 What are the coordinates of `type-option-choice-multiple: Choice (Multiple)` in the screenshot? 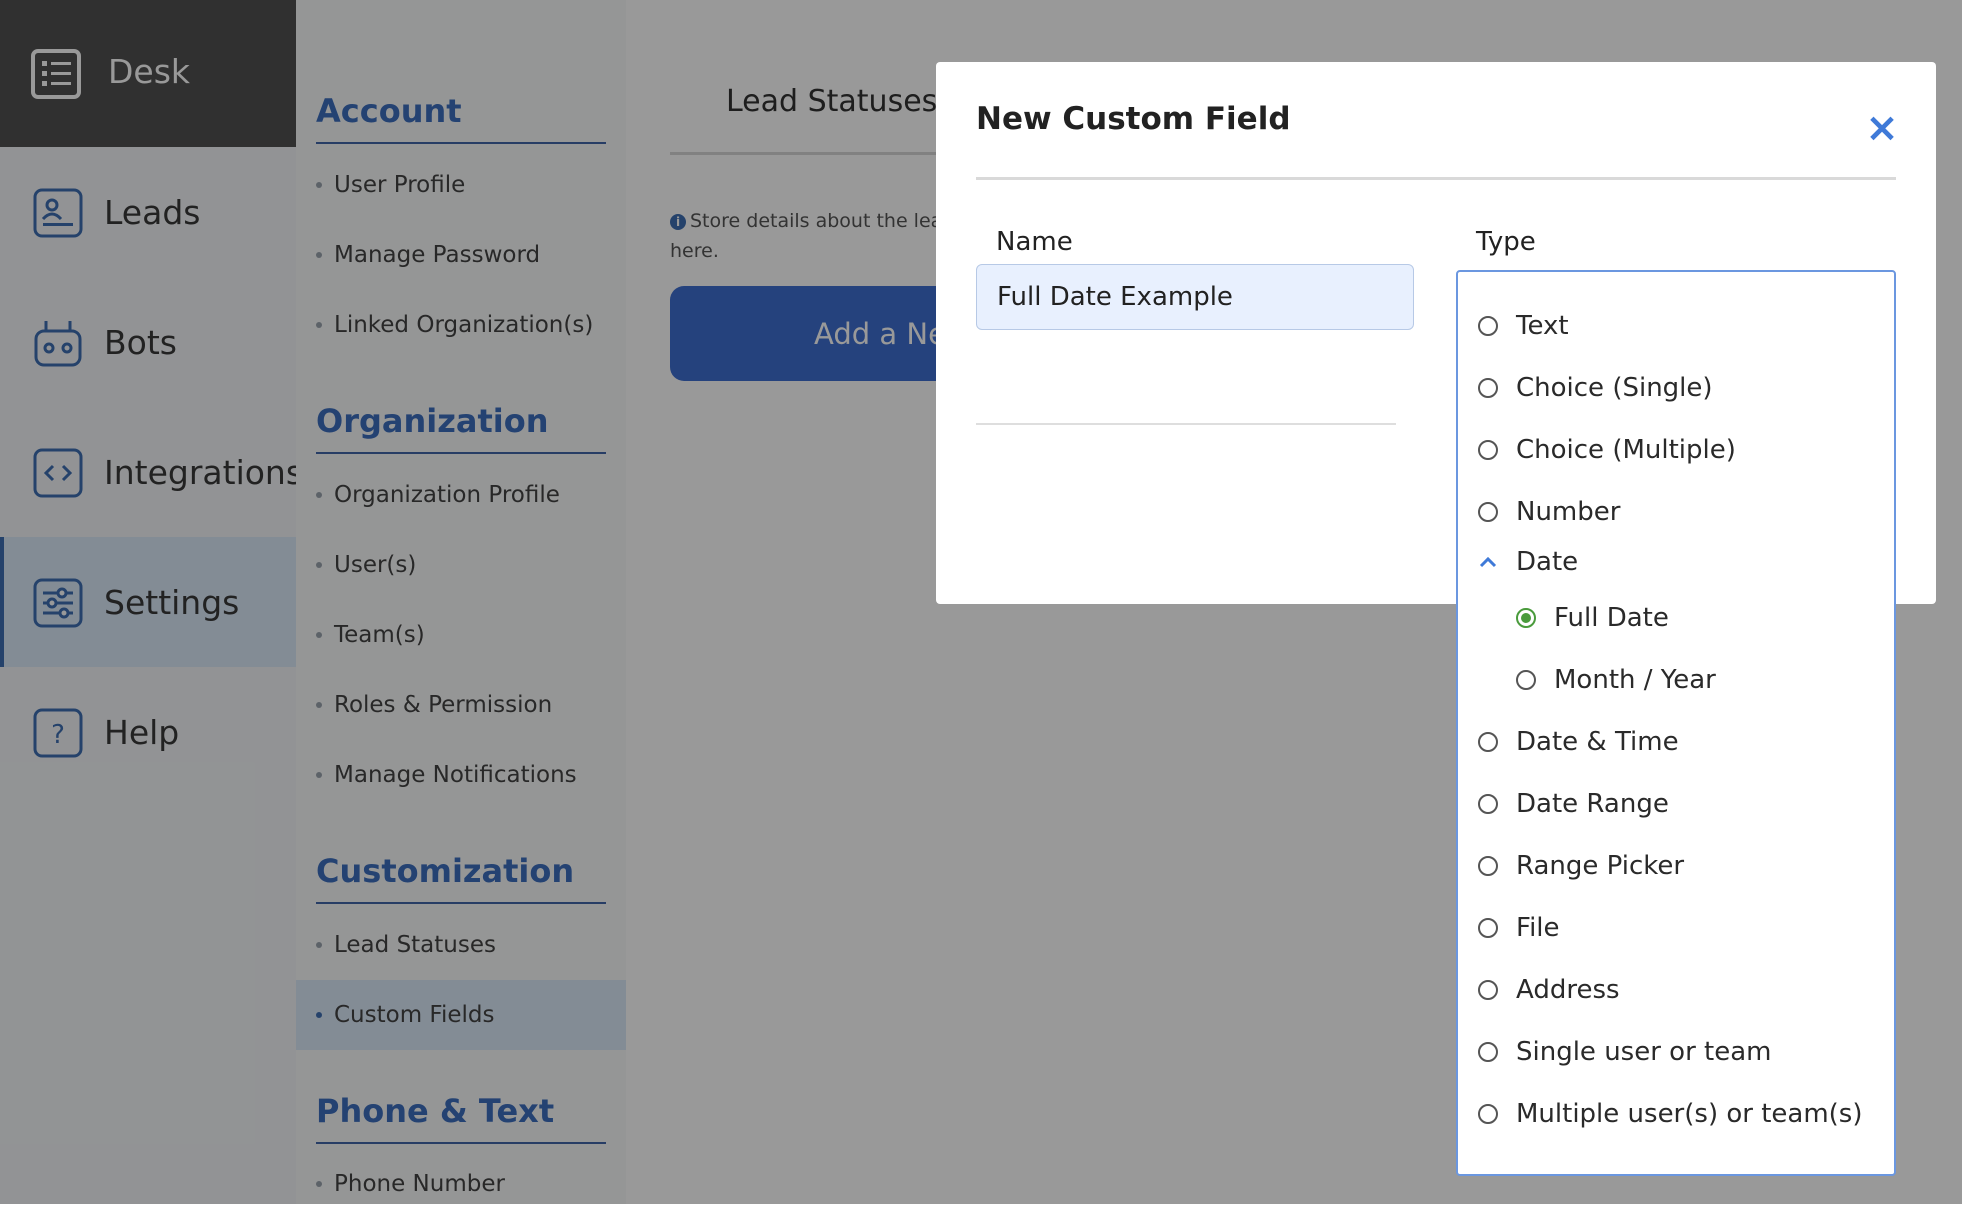 It's located at (1607, 450).